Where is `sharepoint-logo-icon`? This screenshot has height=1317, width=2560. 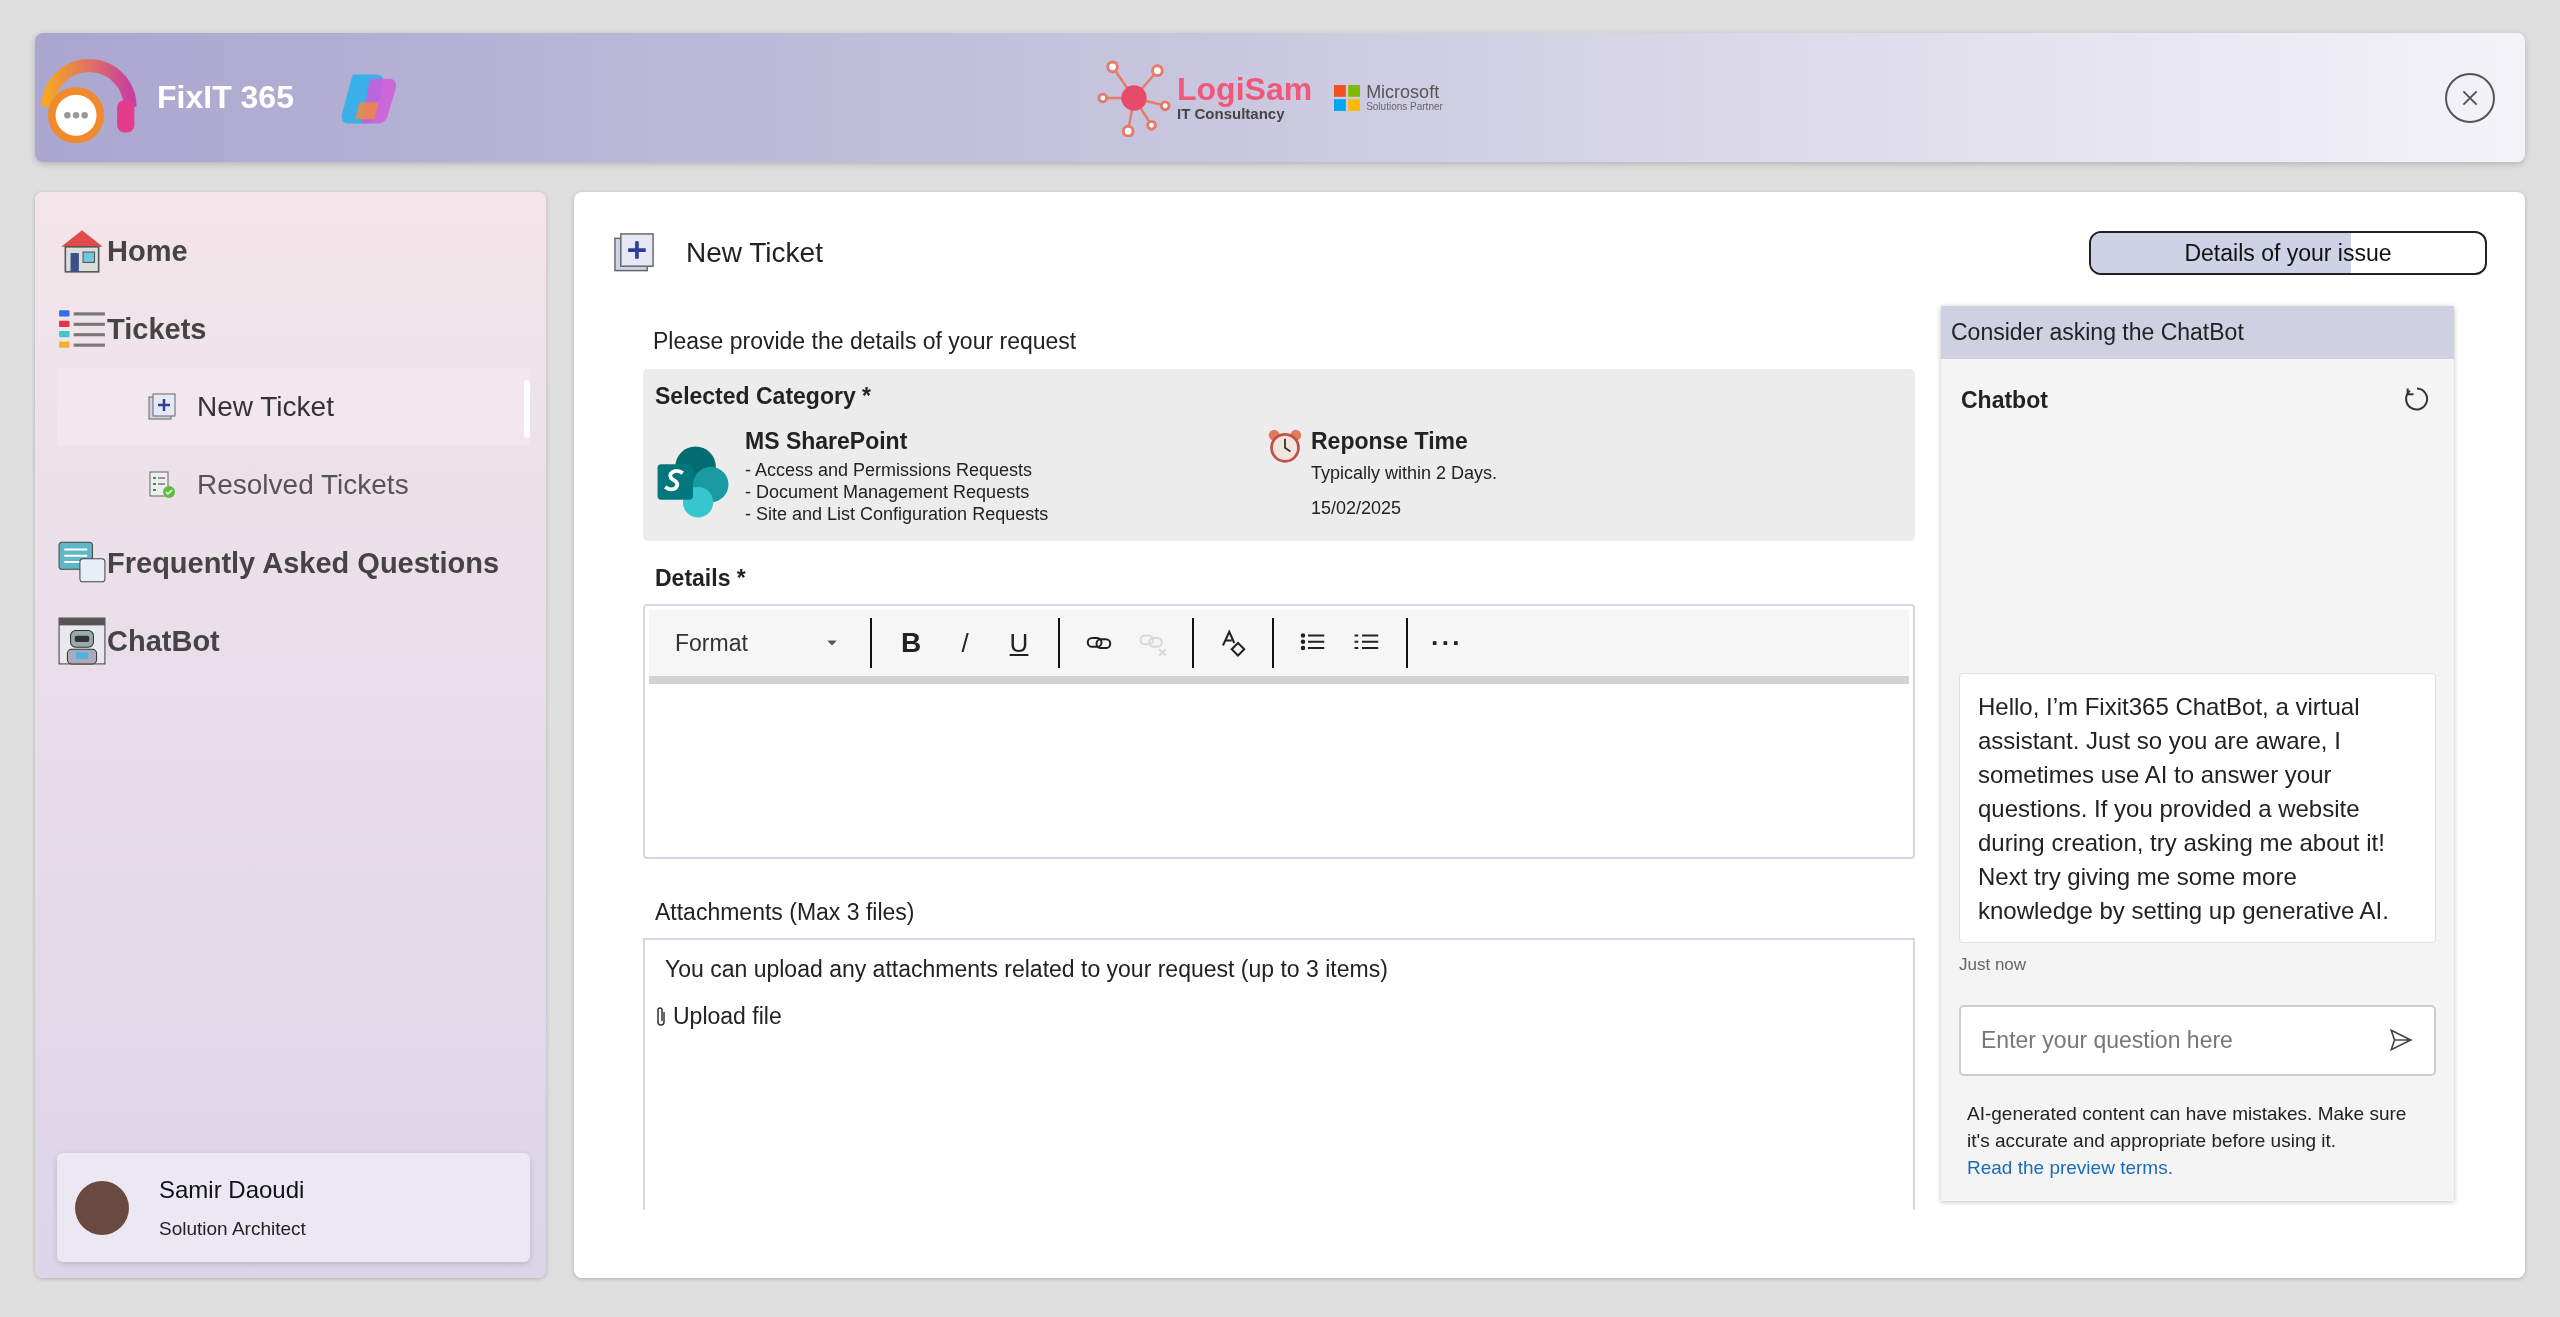
sharepoint-logo-icon is located at coordinates (693, 482).